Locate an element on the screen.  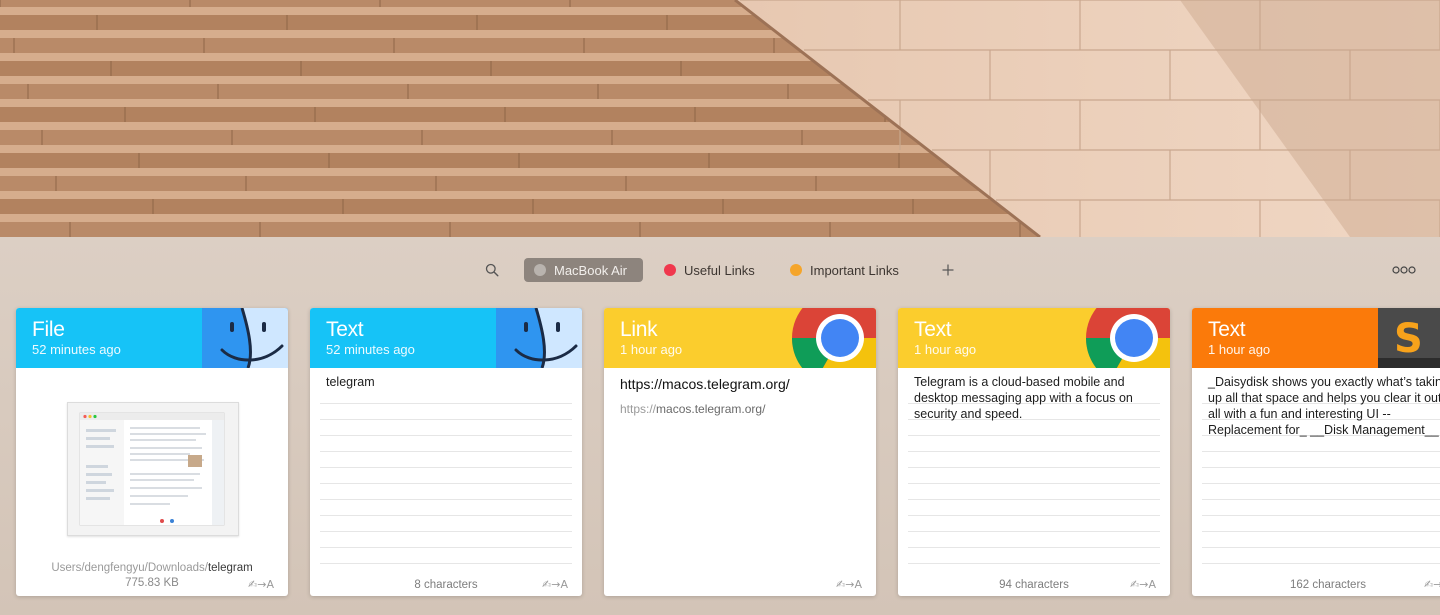
toolbar: MacBook Air Useful Links Important Links is located at coordinates (720, 269).